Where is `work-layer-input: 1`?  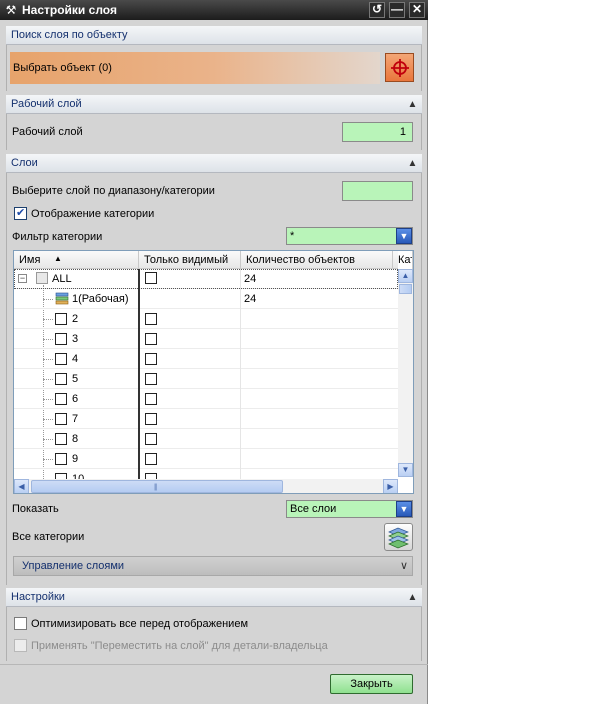
work-layer-input: 1 is located at coordinates (377, 132).